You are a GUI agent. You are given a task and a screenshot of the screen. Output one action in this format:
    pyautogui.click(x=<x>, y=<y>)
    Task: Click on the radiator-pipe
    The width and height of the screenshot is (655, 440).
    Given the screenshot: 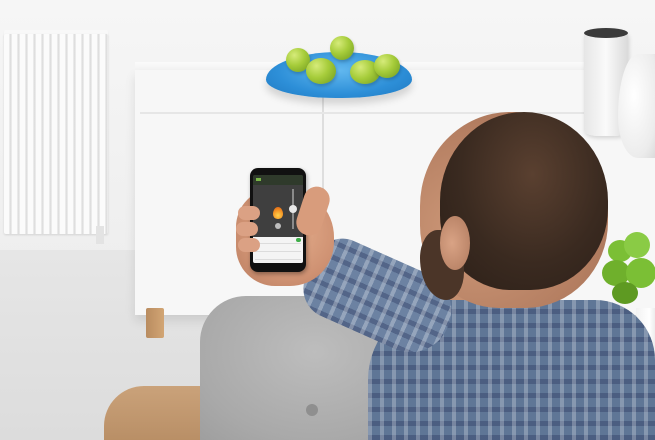 What is the action you would take?
    pyautogui.click(x=100, y=235)
    